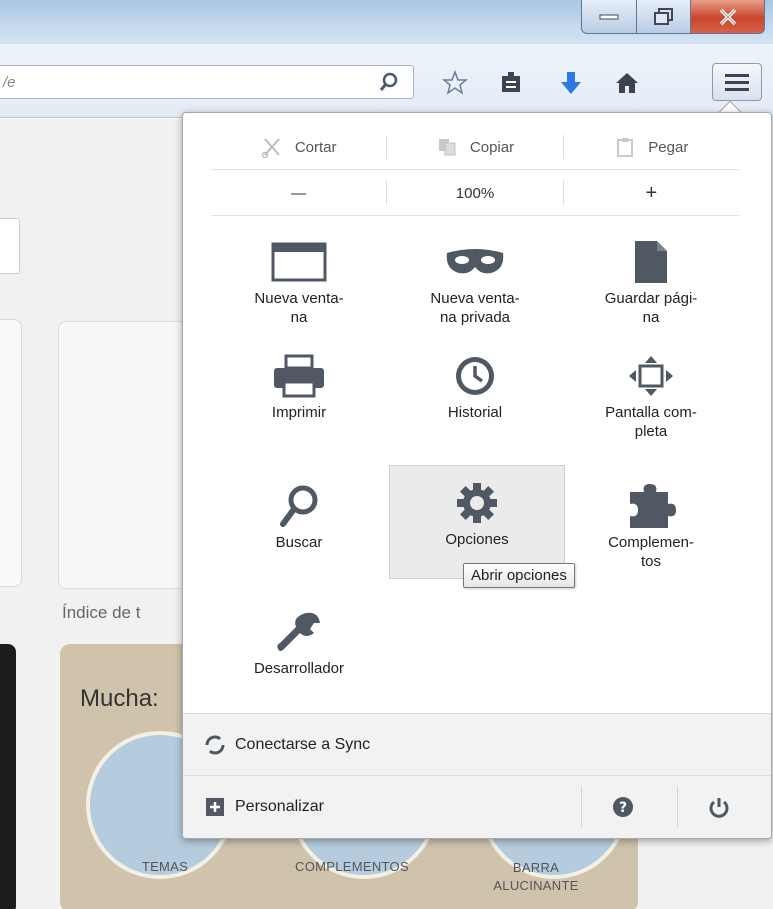 This screenshot has width=773, height=909. I want to click on addons-button: Complemen- tos, so click(651, 525).